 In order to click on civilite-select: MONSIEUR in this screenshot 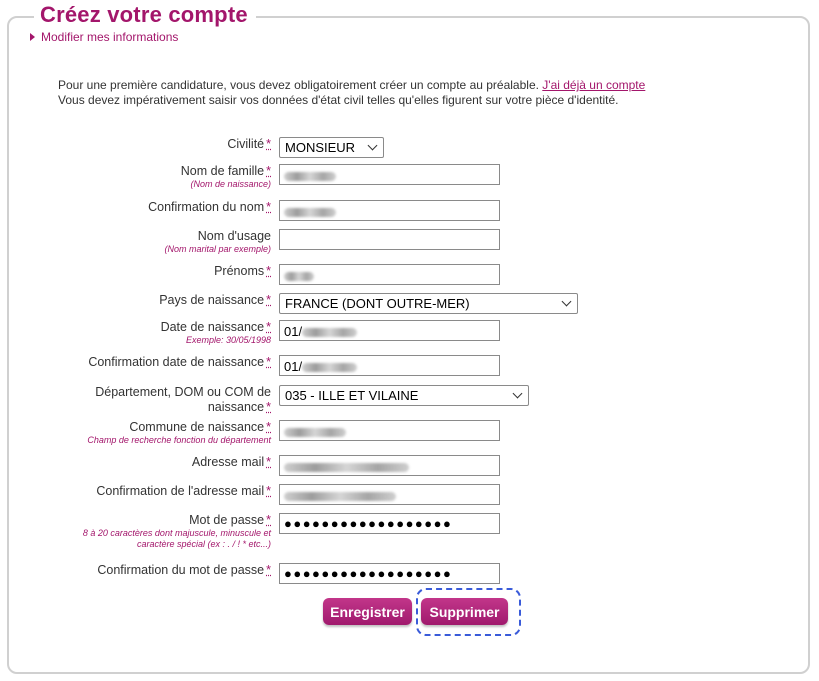, I will do `click(331, 147)`.